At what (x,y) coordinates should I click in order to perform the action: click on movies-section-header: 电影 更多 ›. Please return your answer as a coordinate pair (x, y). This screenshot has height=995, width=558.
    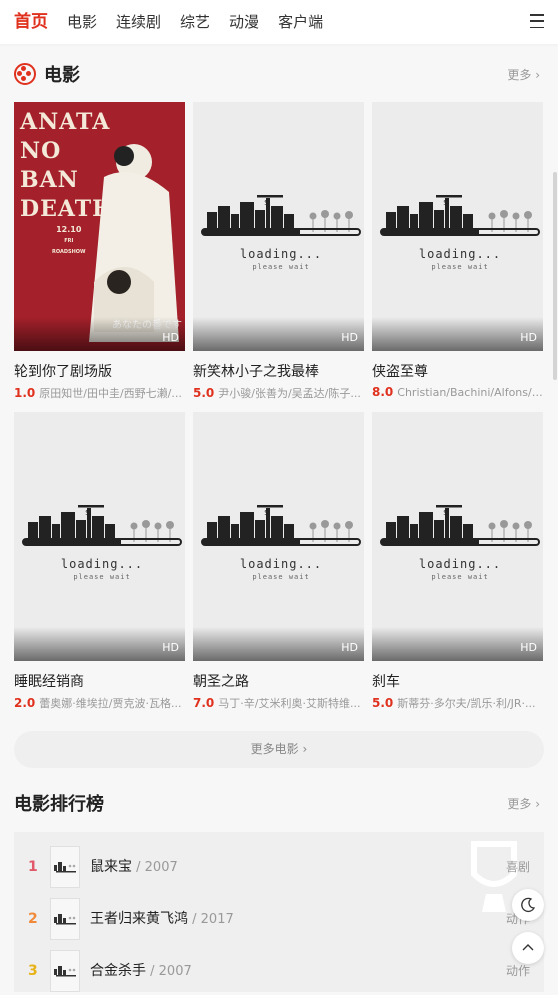
    Looking at the image, I should click on (279, 74).